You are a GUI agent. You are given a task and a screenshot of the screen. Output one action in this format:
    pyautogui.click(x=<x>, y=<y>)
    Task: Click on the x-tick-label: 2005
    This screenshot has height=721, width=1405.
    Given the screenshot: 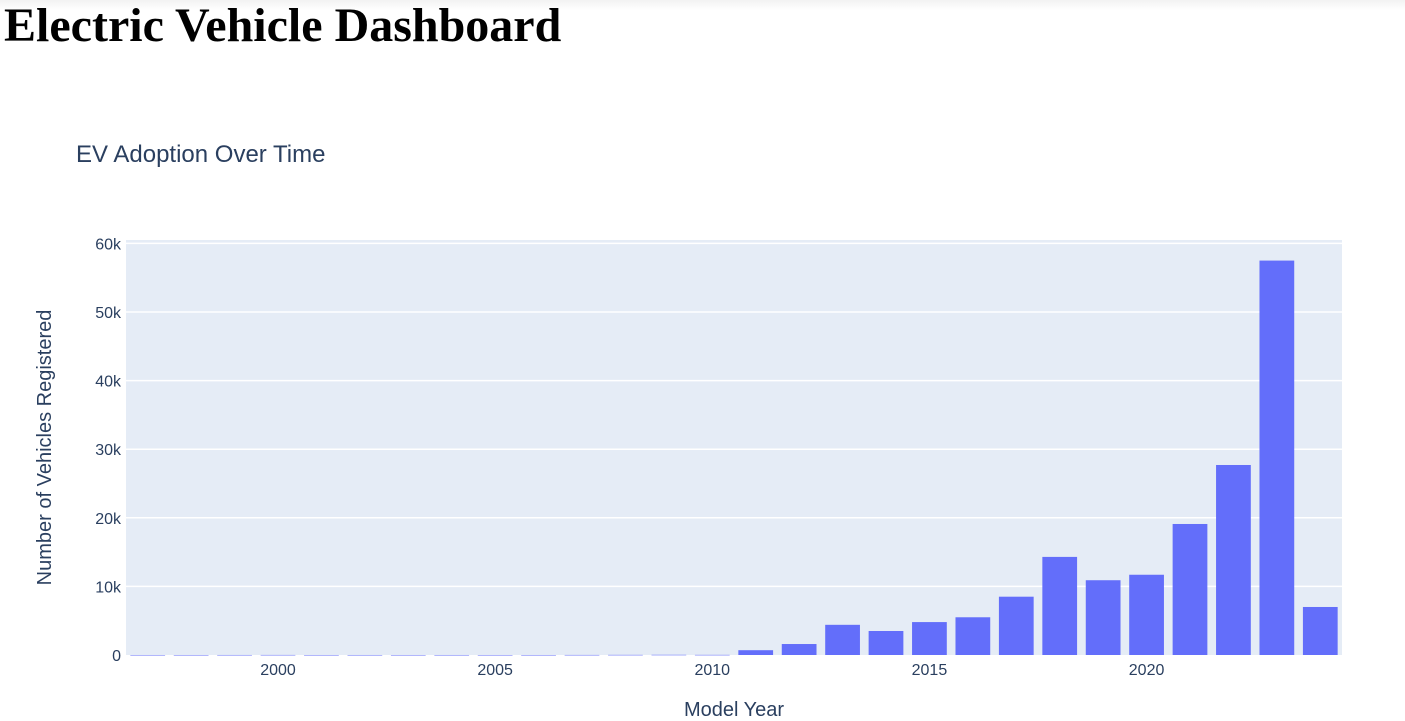 What is the action you would take?
    pyautogui.click(x=495, y=670)
    